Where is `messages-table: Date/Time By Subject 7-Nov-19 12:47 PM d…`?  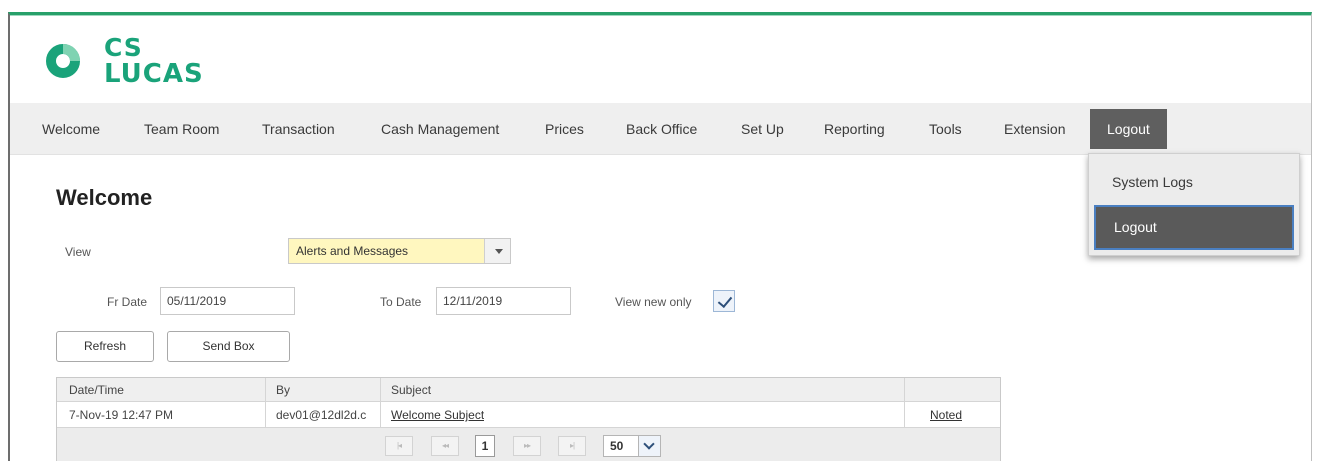
messages-table: Date/Time By Subject 7-Nov-19 12:47 PM d… is located at coordinates (528, 419).